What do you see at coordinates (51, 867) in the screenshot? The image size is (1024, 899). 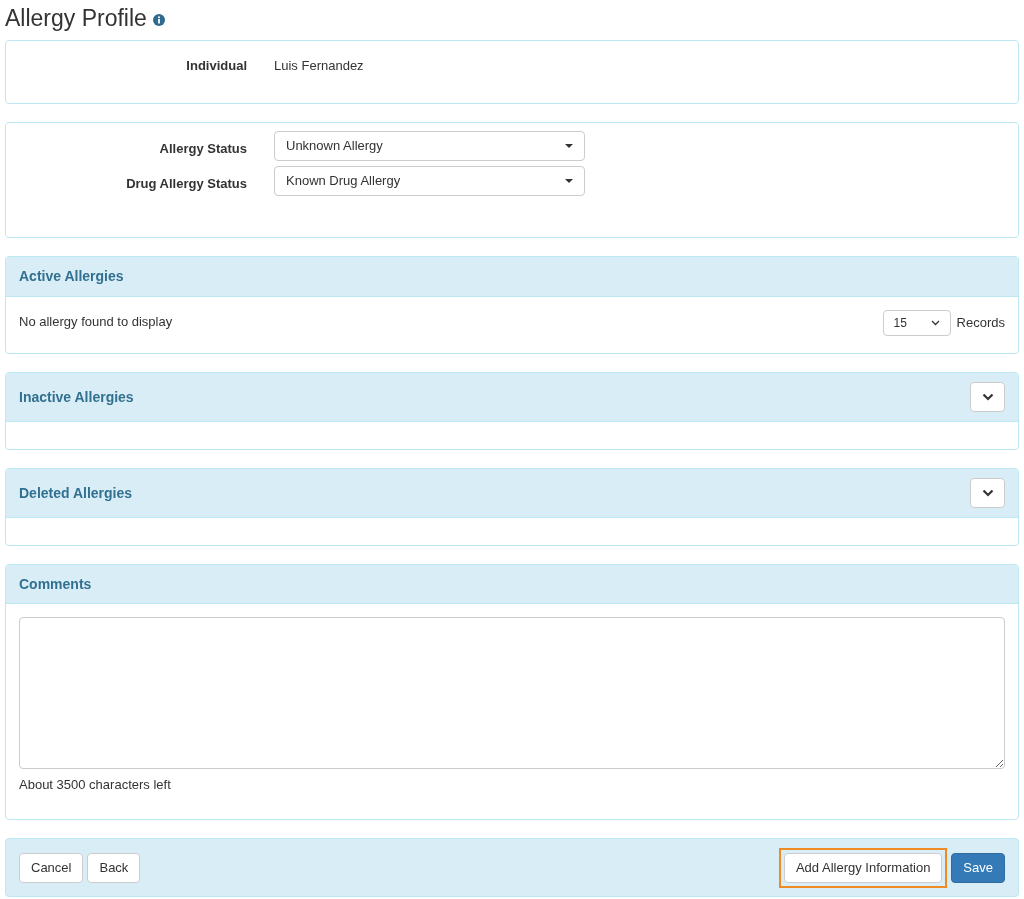 I see `action-button: Cancel` at bounding box center [51, 867].